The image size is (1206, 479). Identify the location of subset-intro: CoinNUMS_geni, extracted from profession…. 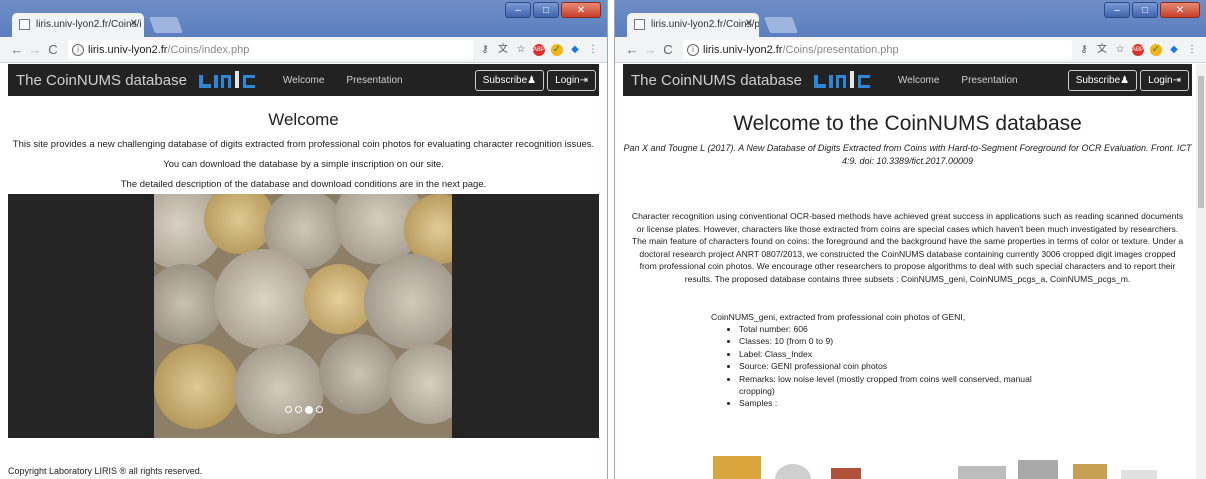
(838, 316).